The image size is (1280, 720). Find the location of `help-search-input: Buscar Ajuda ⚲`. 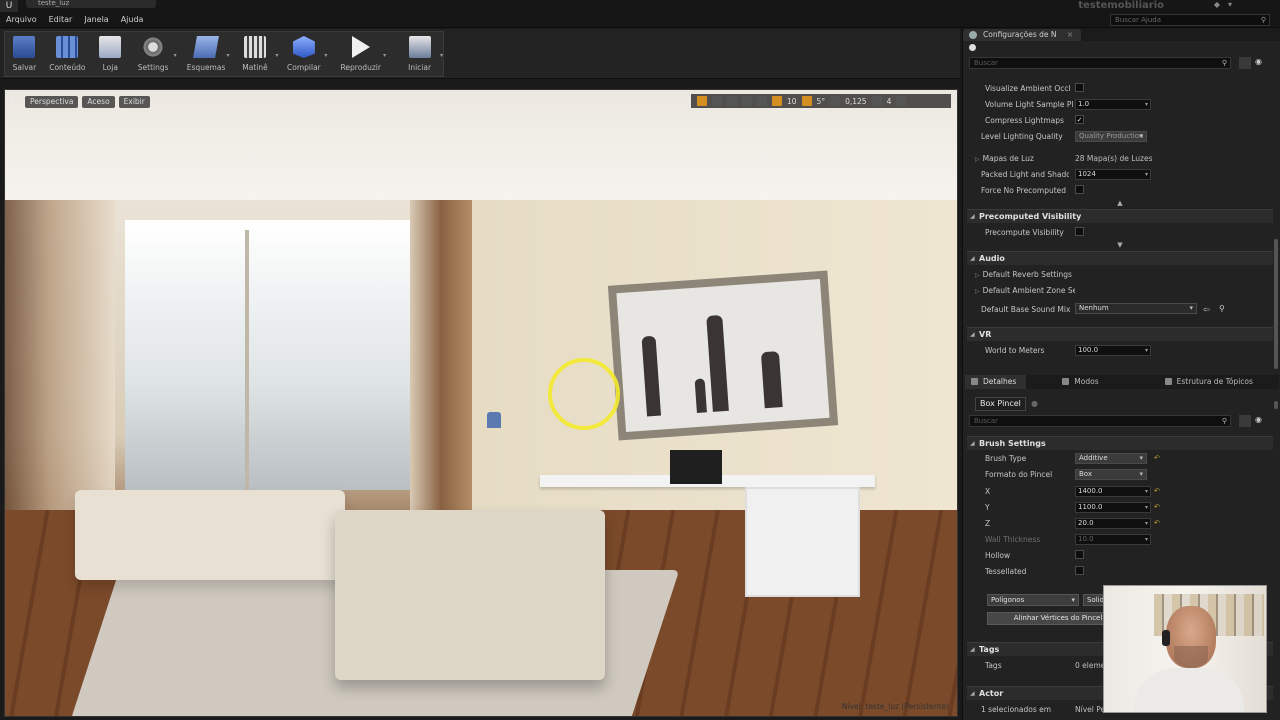

help-search-input: Buscar Ajuda ⚲ is located at coordinates (1190, 20).